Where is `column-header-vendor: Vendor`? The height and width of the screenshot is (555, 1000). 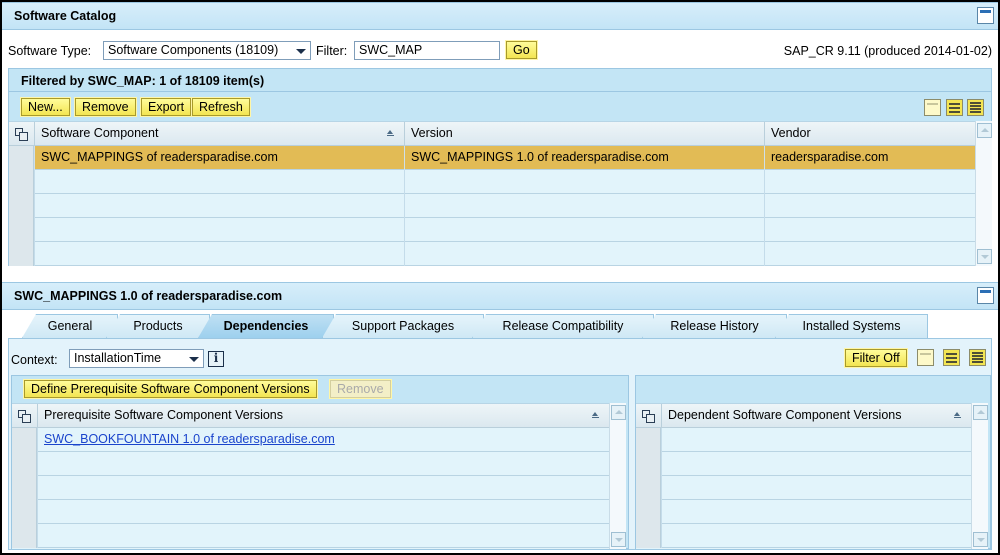
column-header-vendor: Vendor is located at coordinates (869, 134).